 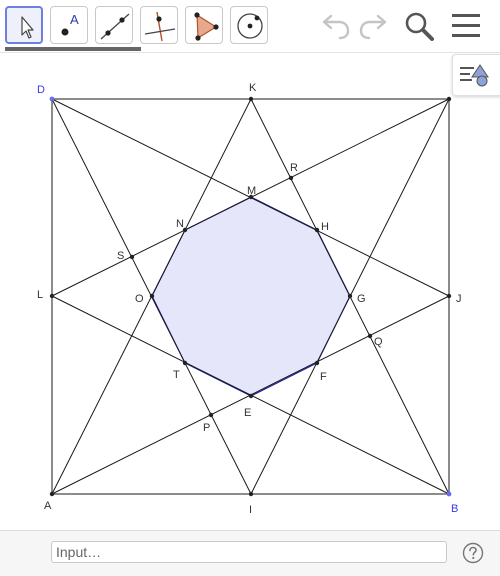 I want to click on perpendicular-line-icon, so click(x=160, y=26).